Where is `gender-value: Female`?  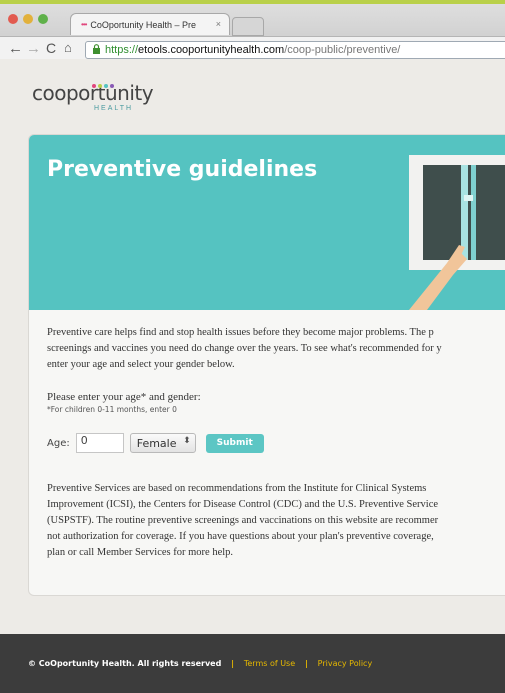 gender-value: Female is located at coordinates (156, 443).